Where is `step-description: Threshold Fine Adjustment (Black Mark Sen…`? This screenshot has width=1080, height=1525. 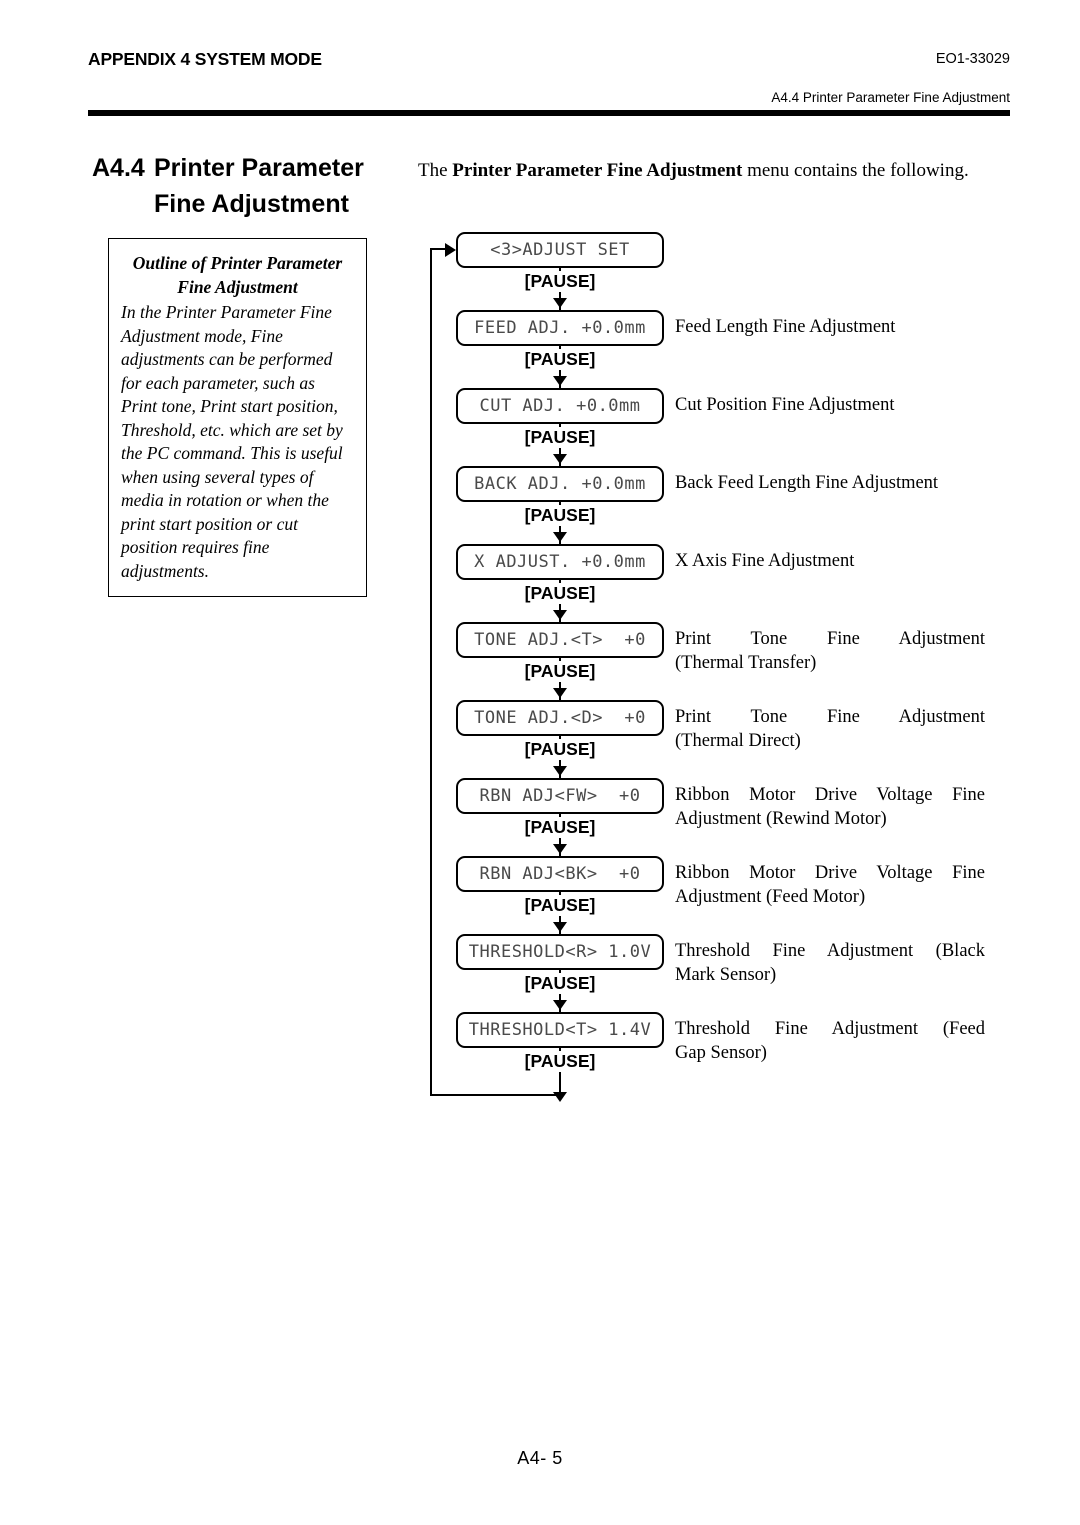
step-description: Threshold Fine Adjustment (Black Mark Sen… is located at coordinates (830, 963).